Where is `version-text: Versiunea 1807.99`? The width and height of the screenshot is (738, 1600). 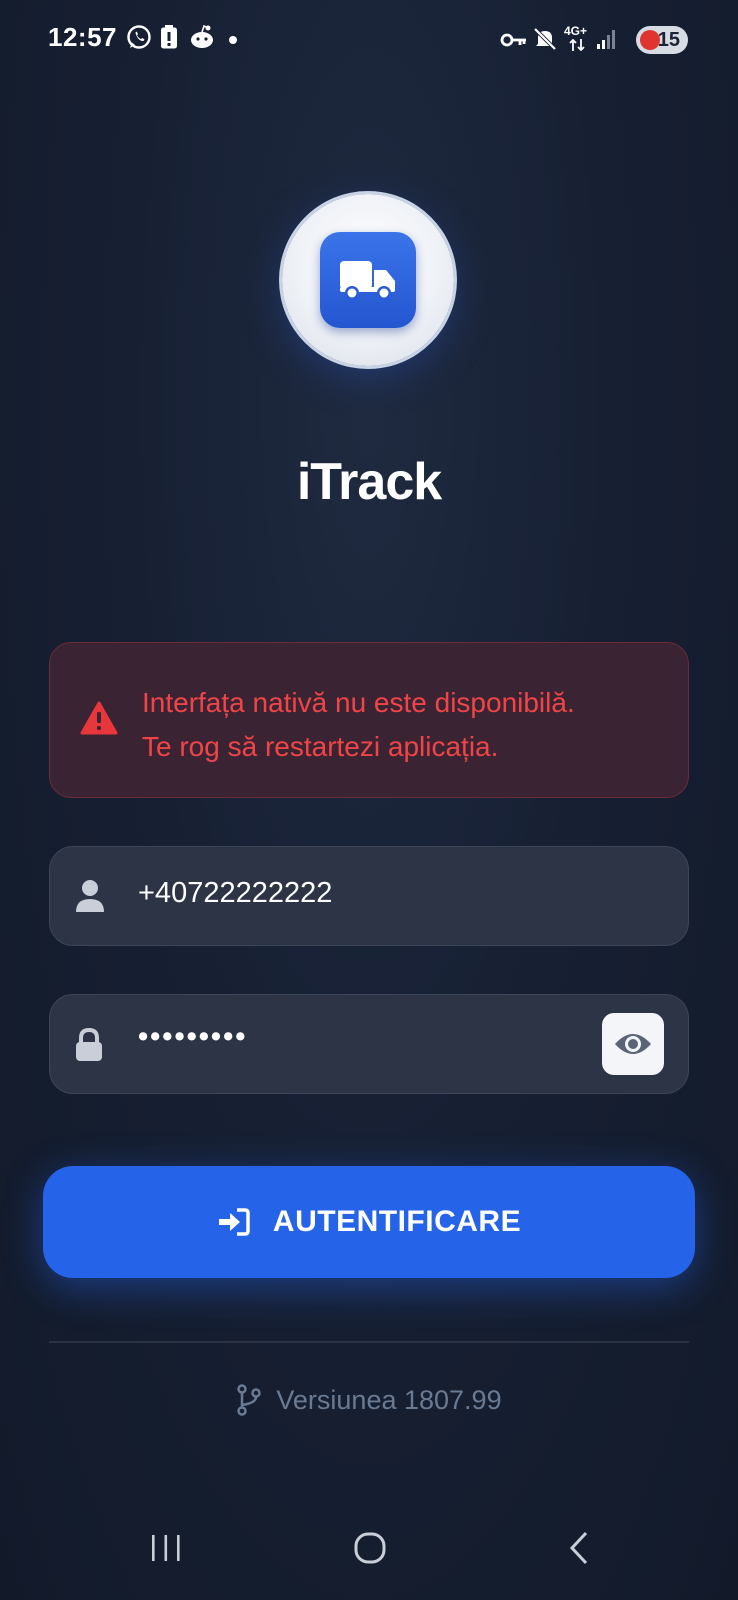 version-text: Versiunea 1807.99 is located at coordinates (389, 1399).